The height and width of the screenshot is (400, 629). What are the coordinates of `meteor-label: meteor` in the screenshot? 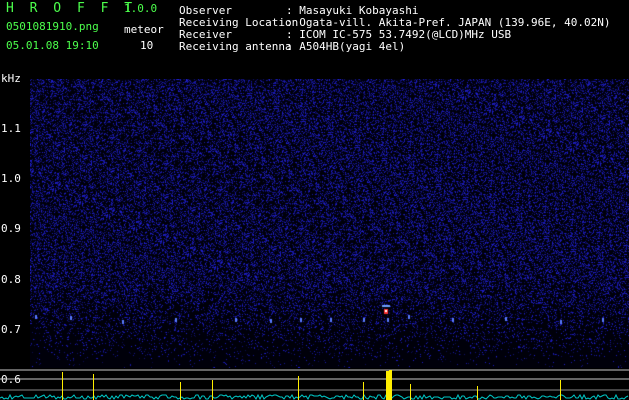 It's located at (144, 29).